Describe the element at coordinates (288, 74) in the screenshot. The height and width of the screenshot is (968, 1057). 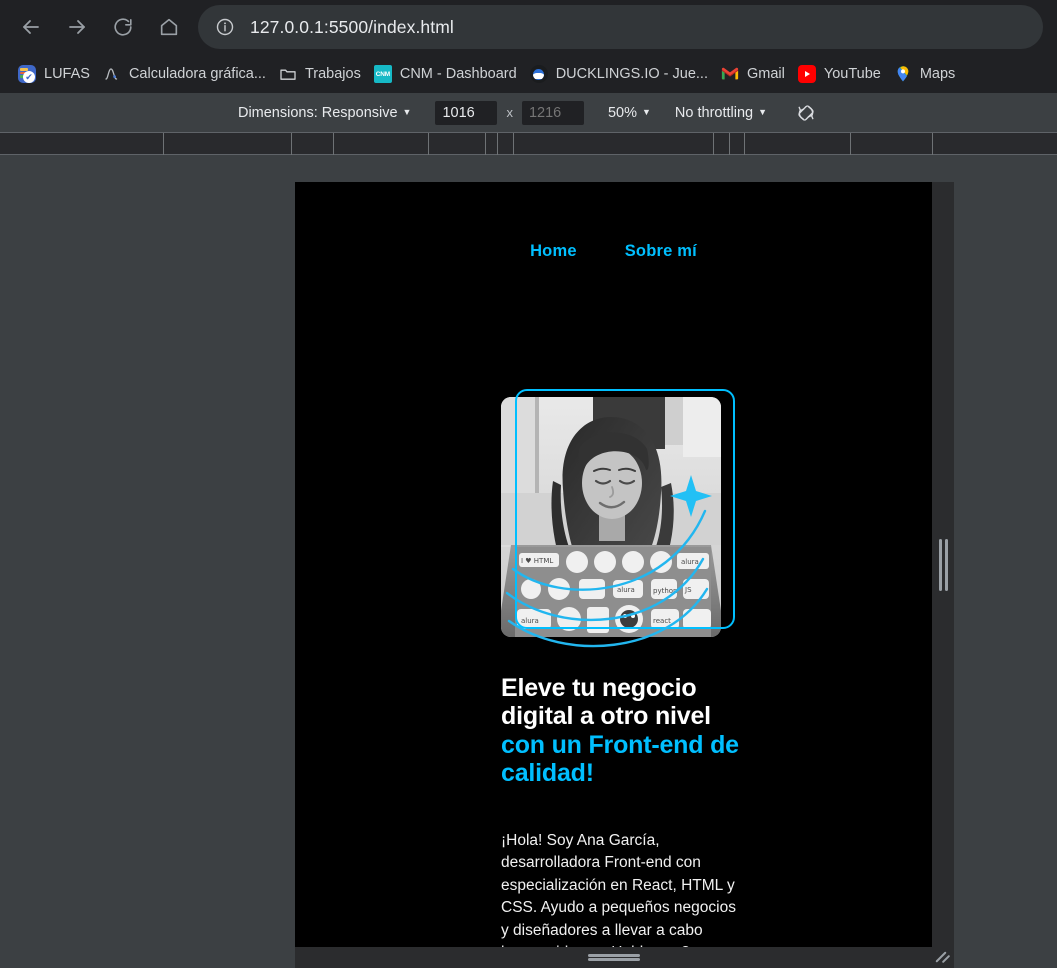
I see `folder-icon` at that location.